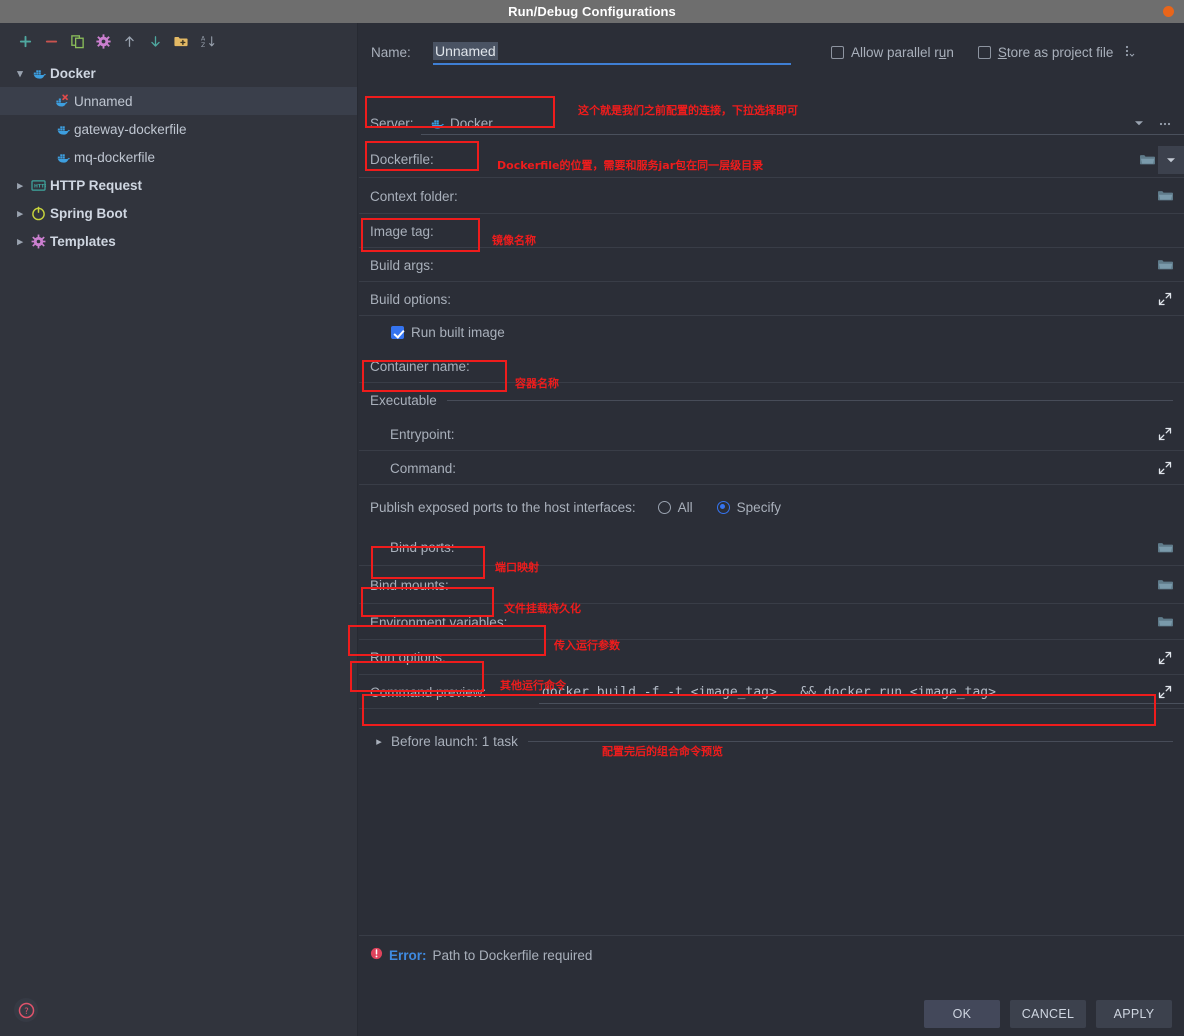 The height and width of the screenshot is (1036, 1184). Describe the element at coordinates (178, 73) in the screenshot. I see `tree-group-docker: ▾ Docker` at that location.